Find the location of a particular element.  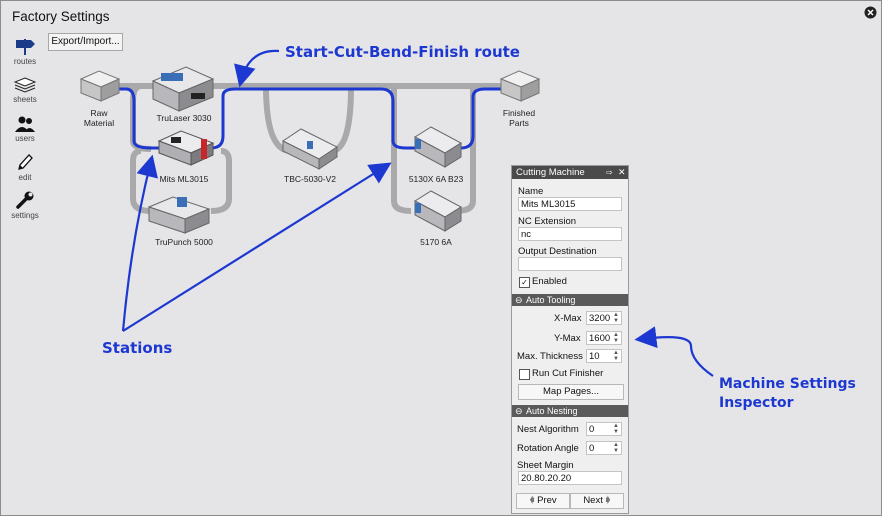

xmax-label: X-Max is located at coordinates (568, 318).